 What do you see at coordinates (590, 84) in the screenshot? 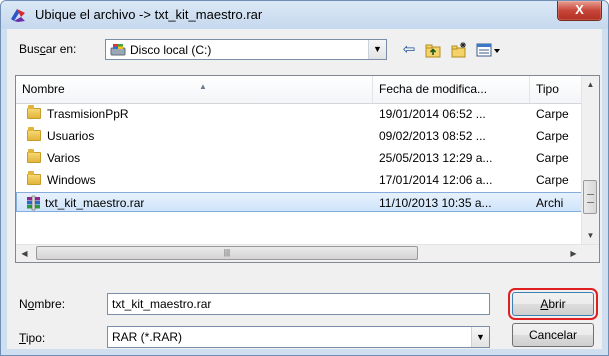
I see `scroll-up-icon: ▲` at bounding box center [590, 84].